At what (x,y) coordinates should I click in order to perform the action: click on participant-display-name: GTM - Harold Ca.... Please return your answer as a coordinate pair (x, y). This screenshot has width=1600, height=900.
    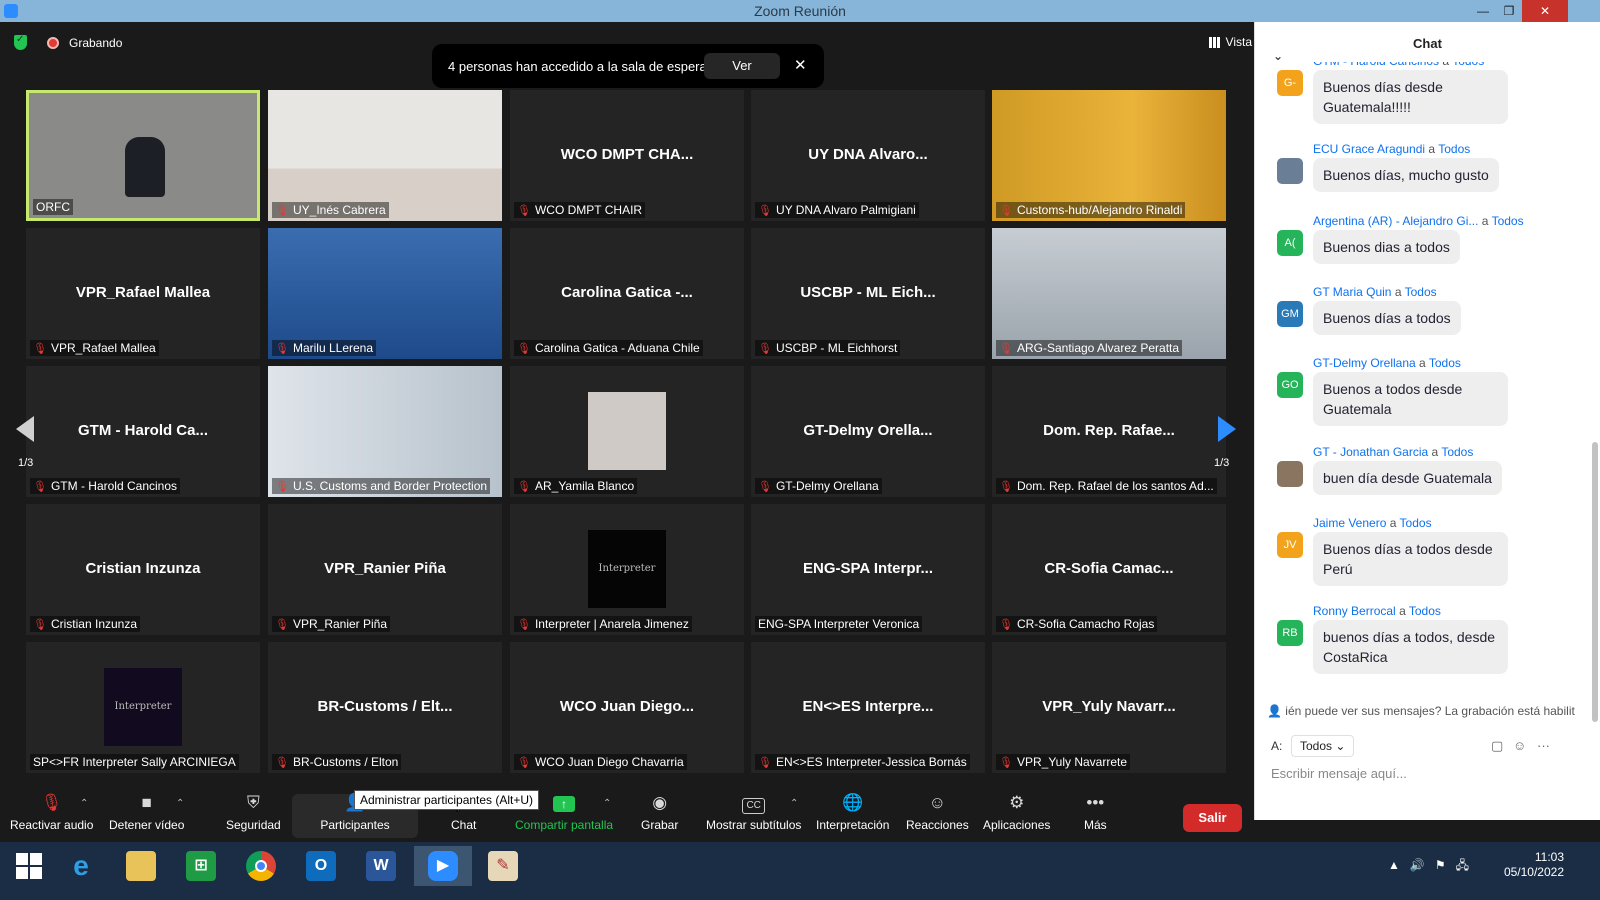
    Looking at the image, I should click on (142, 430).